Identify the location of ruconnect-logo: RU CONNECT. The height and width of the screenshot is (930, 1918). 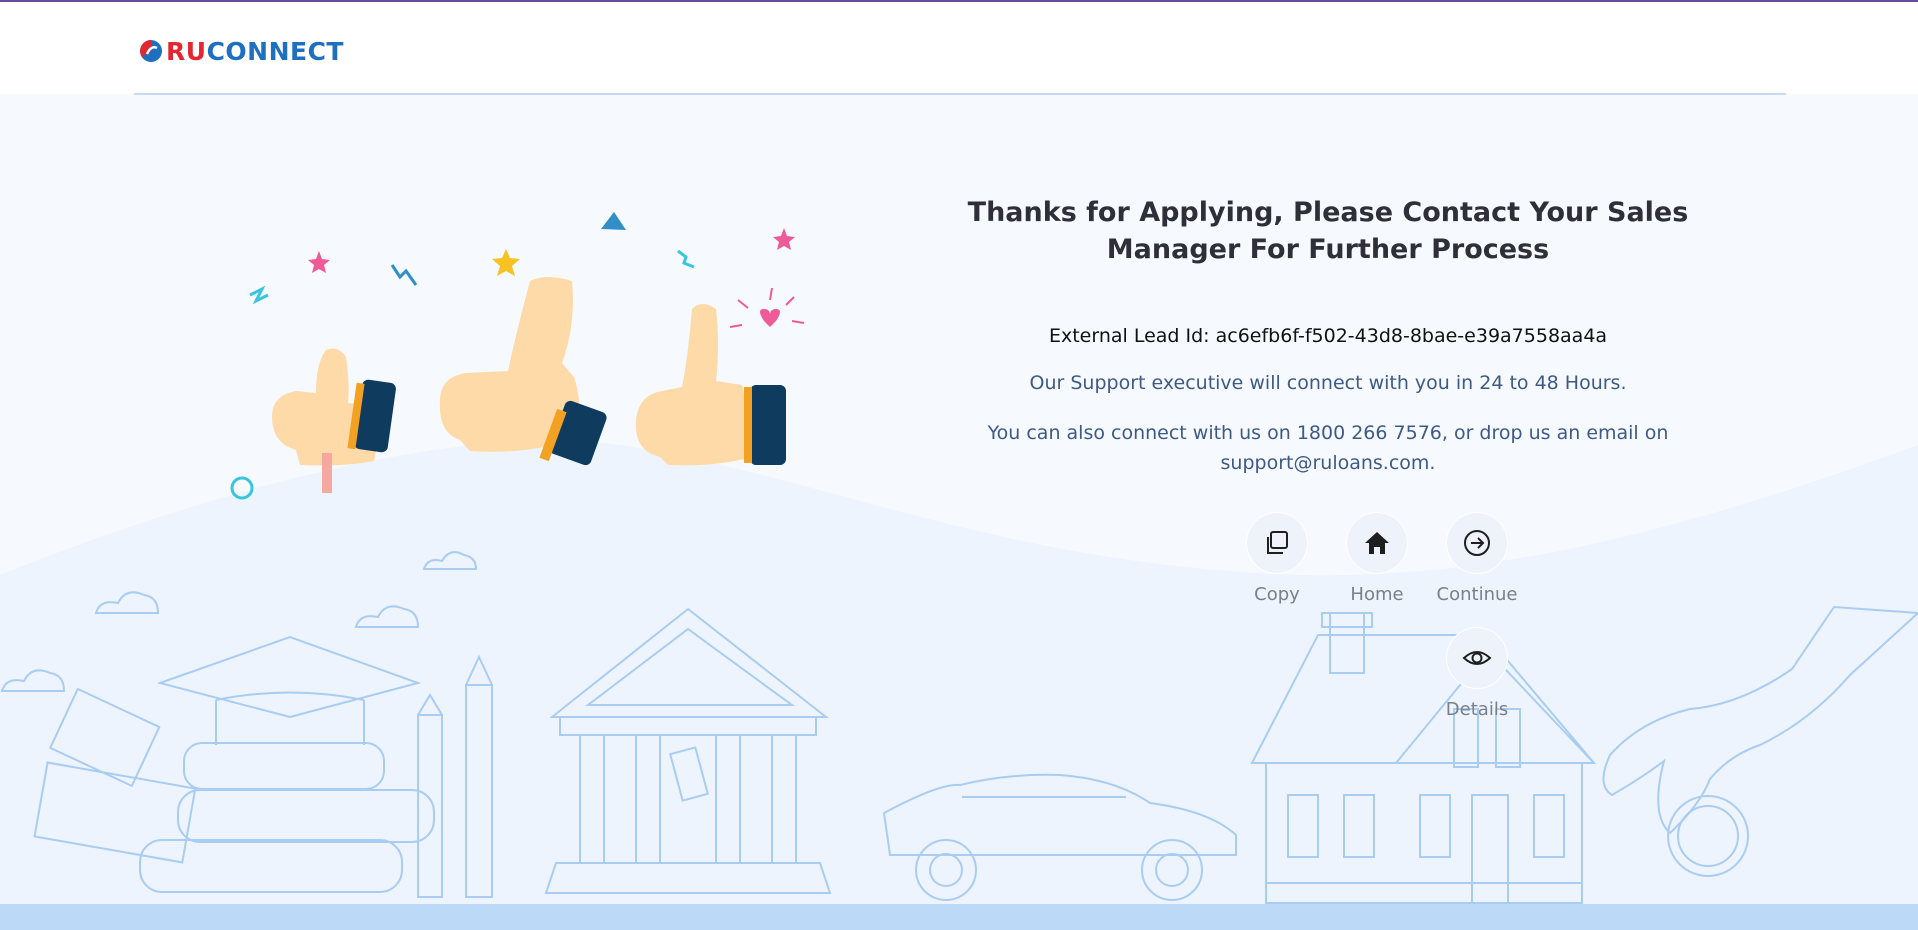
(241, 51).